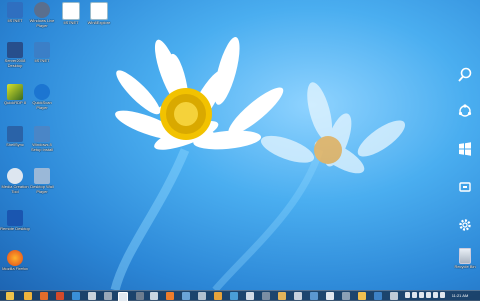 Image resolution: width=480 pixels, height=302 pixels. I want to click on desktop-icon: Desktop Wall Player, so click(42, 181).